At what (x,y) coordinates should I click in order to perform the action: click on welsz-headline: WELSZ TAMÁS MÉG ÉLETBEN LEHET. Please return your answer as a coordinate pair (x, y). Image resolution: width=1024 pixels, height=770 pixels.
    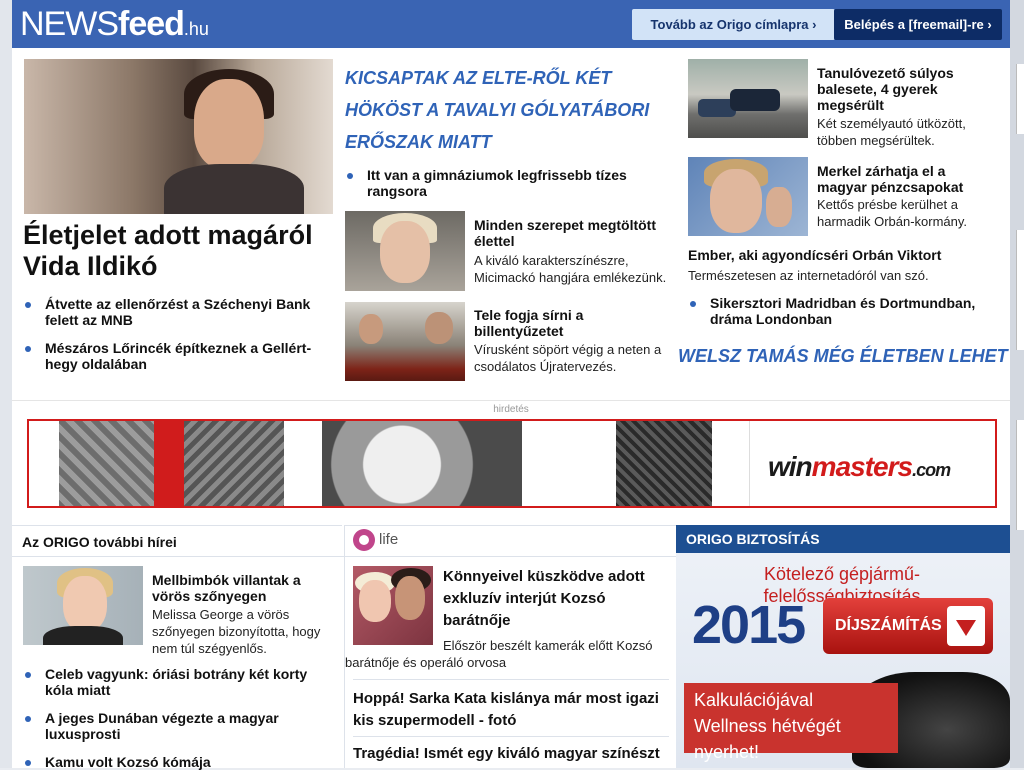
    Looking at the image, I should click on (844, 356).